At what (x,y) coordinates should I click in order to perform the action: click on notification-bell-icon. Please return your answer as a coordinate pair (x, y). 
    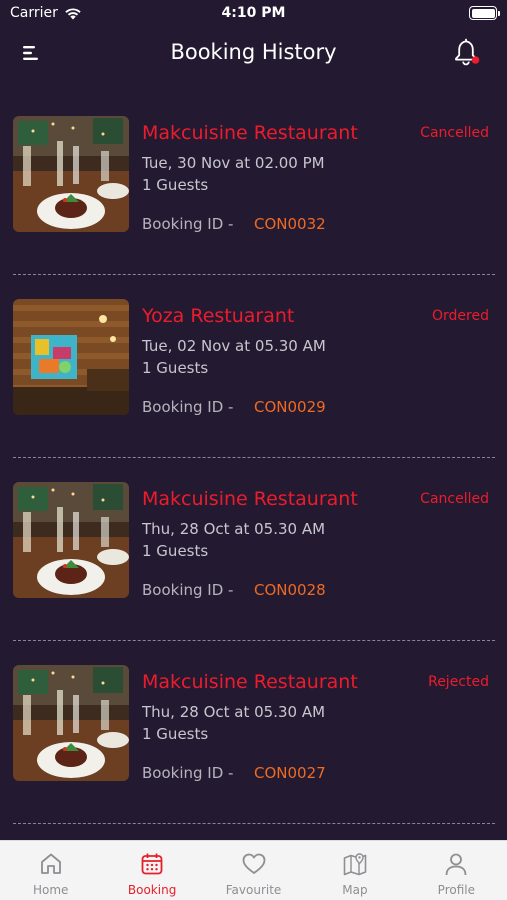
    Looking at the image, I should click on (467, 52).